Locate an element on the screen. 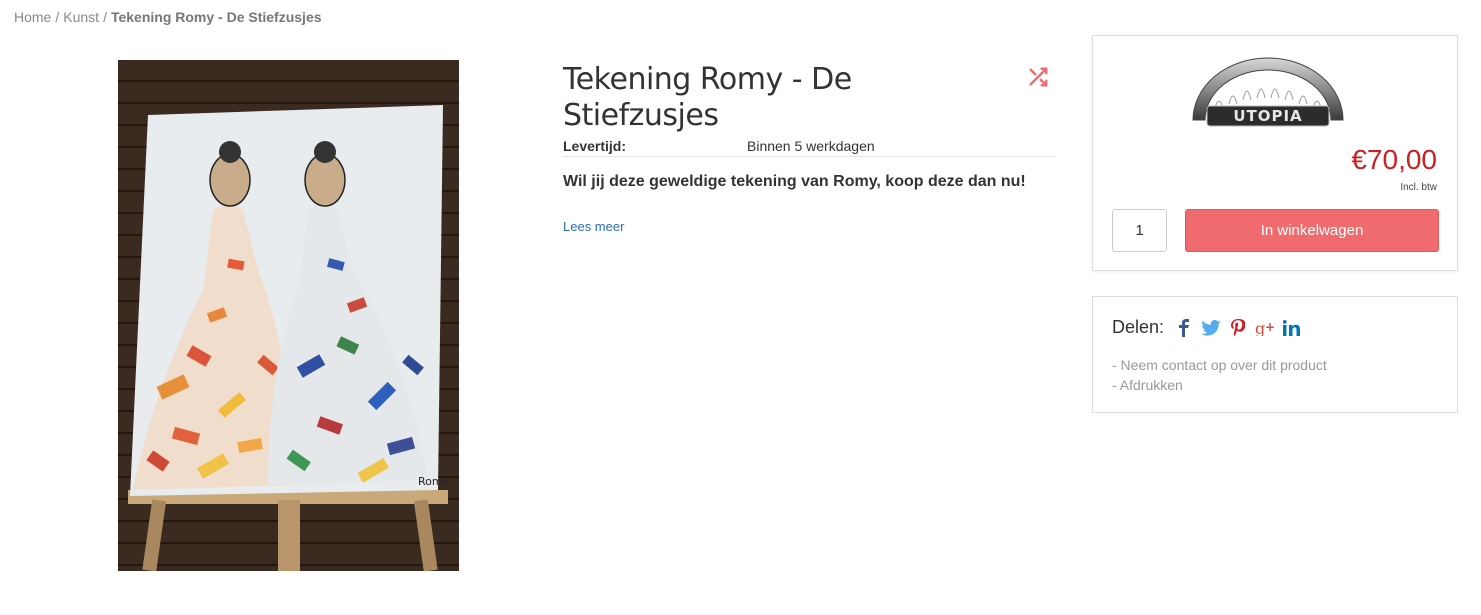  print-link: - Afdrukken is located at coordinates (1219, 385).